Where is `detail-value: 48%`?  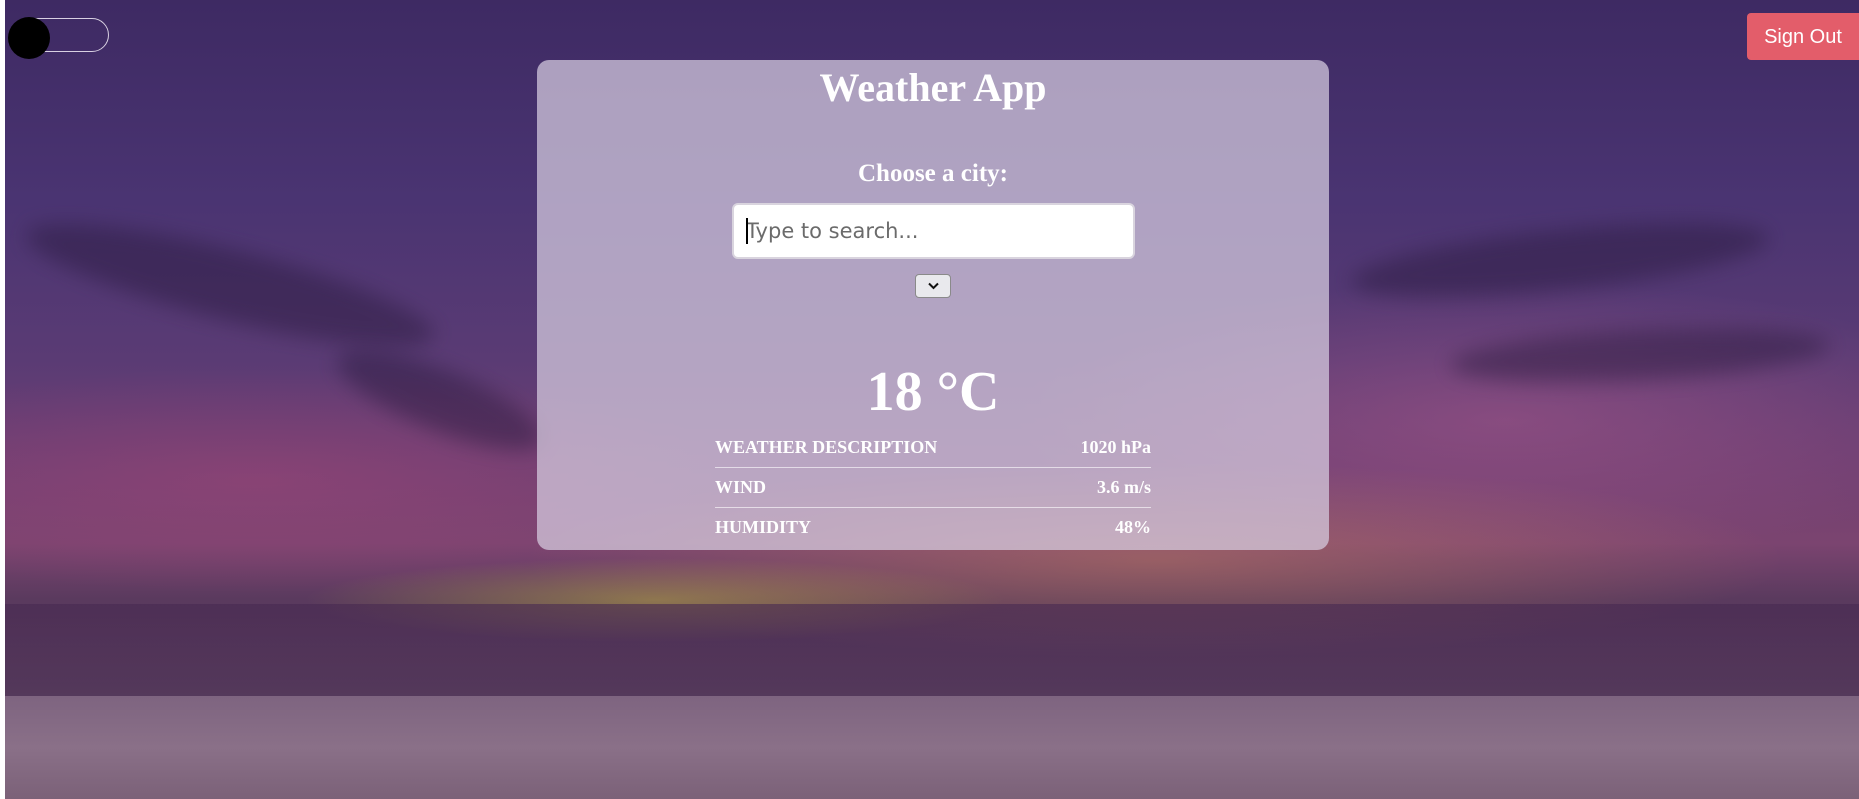 detail-value: 48% is located at coordinates (1133, 527).